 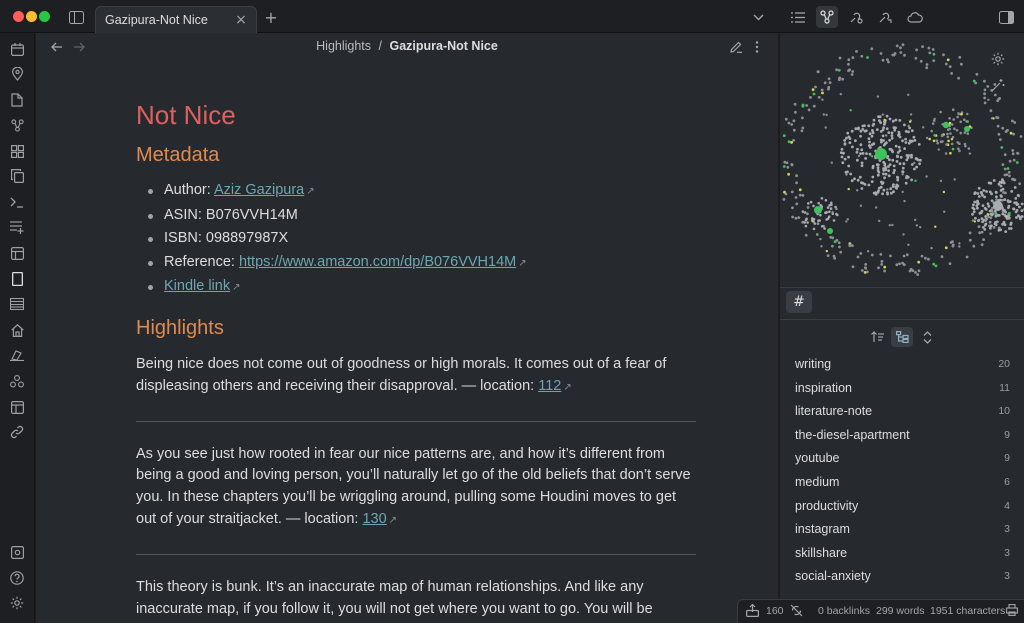 I want to click on tab-list-chevron-icon, so click(x=758, y=17).